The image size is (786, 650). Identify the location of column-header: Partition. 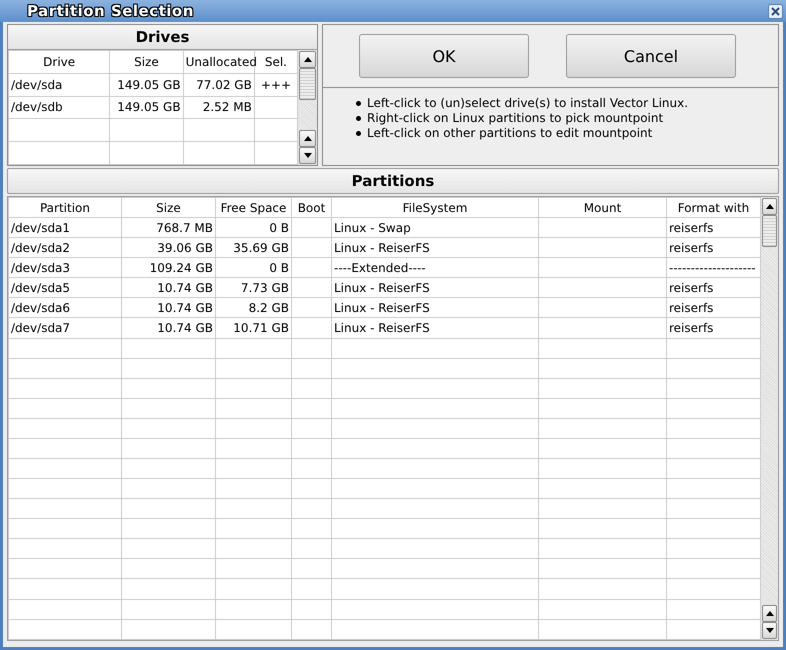
(65, 208).